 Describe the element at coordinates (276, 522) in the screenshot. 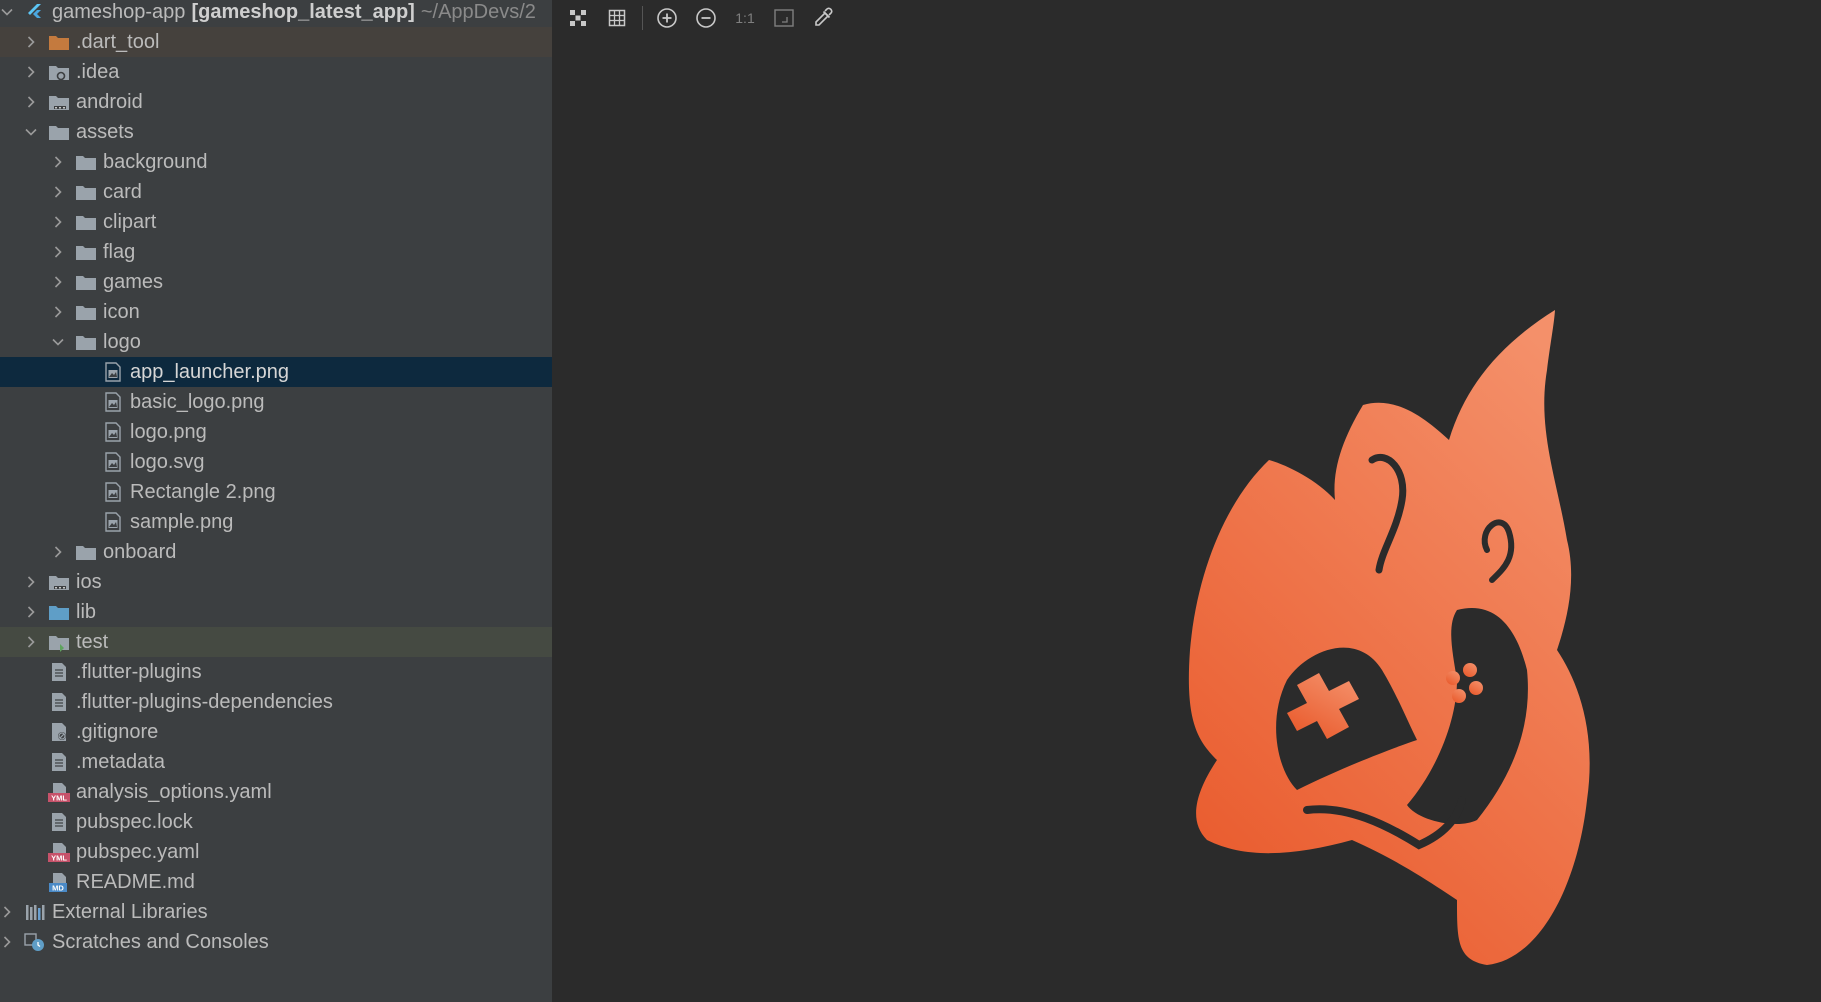

I see `tree-item-sample-png: sample.png` at that location.